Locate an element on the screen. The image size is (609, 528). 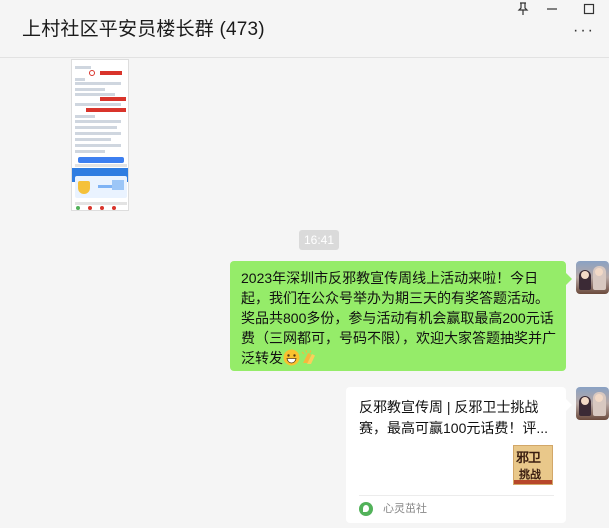
source-logo-icon is located at coordinates (366, 509).